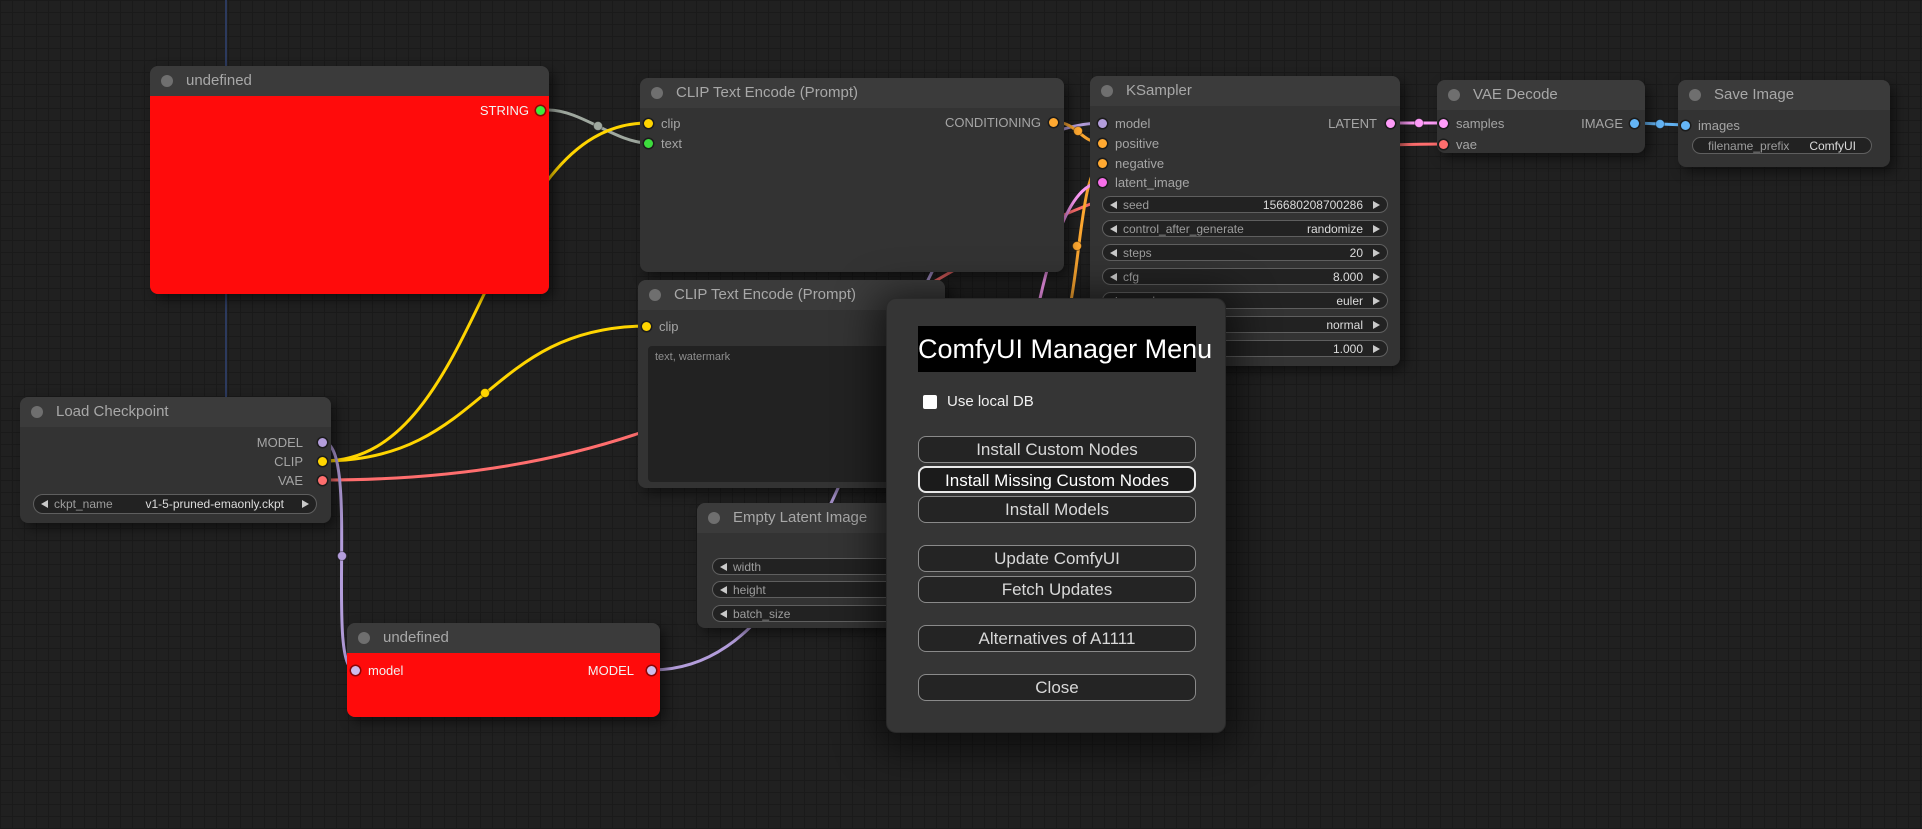 The width and height of the screenshot is (1922, 829). What do you see at coordinates (175, 504) in the screenshot?
I see `widget-ckpt-name: ckpt_name v1-5-pruned-emaonly.ckpt` at bounding box center [175, 504].